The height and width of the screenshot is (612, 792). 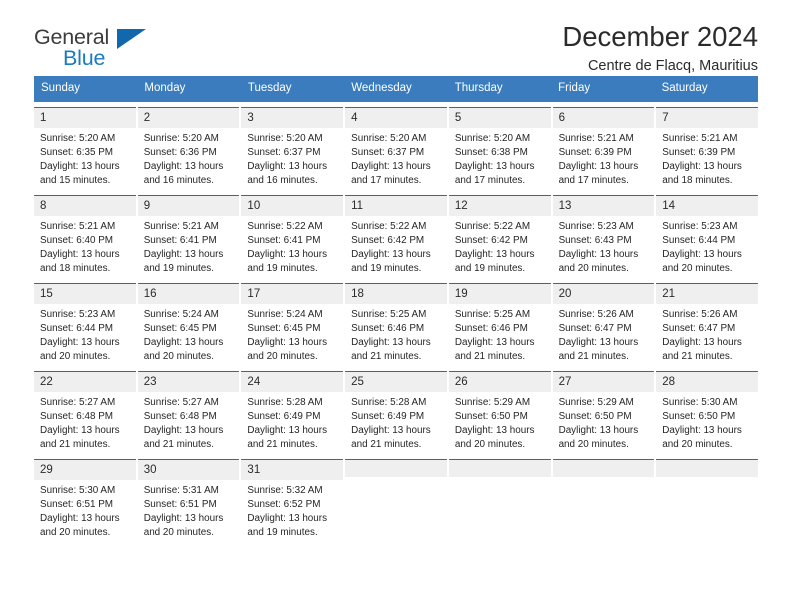 I want to click on day-number: 21, so click(x=707, y=293).